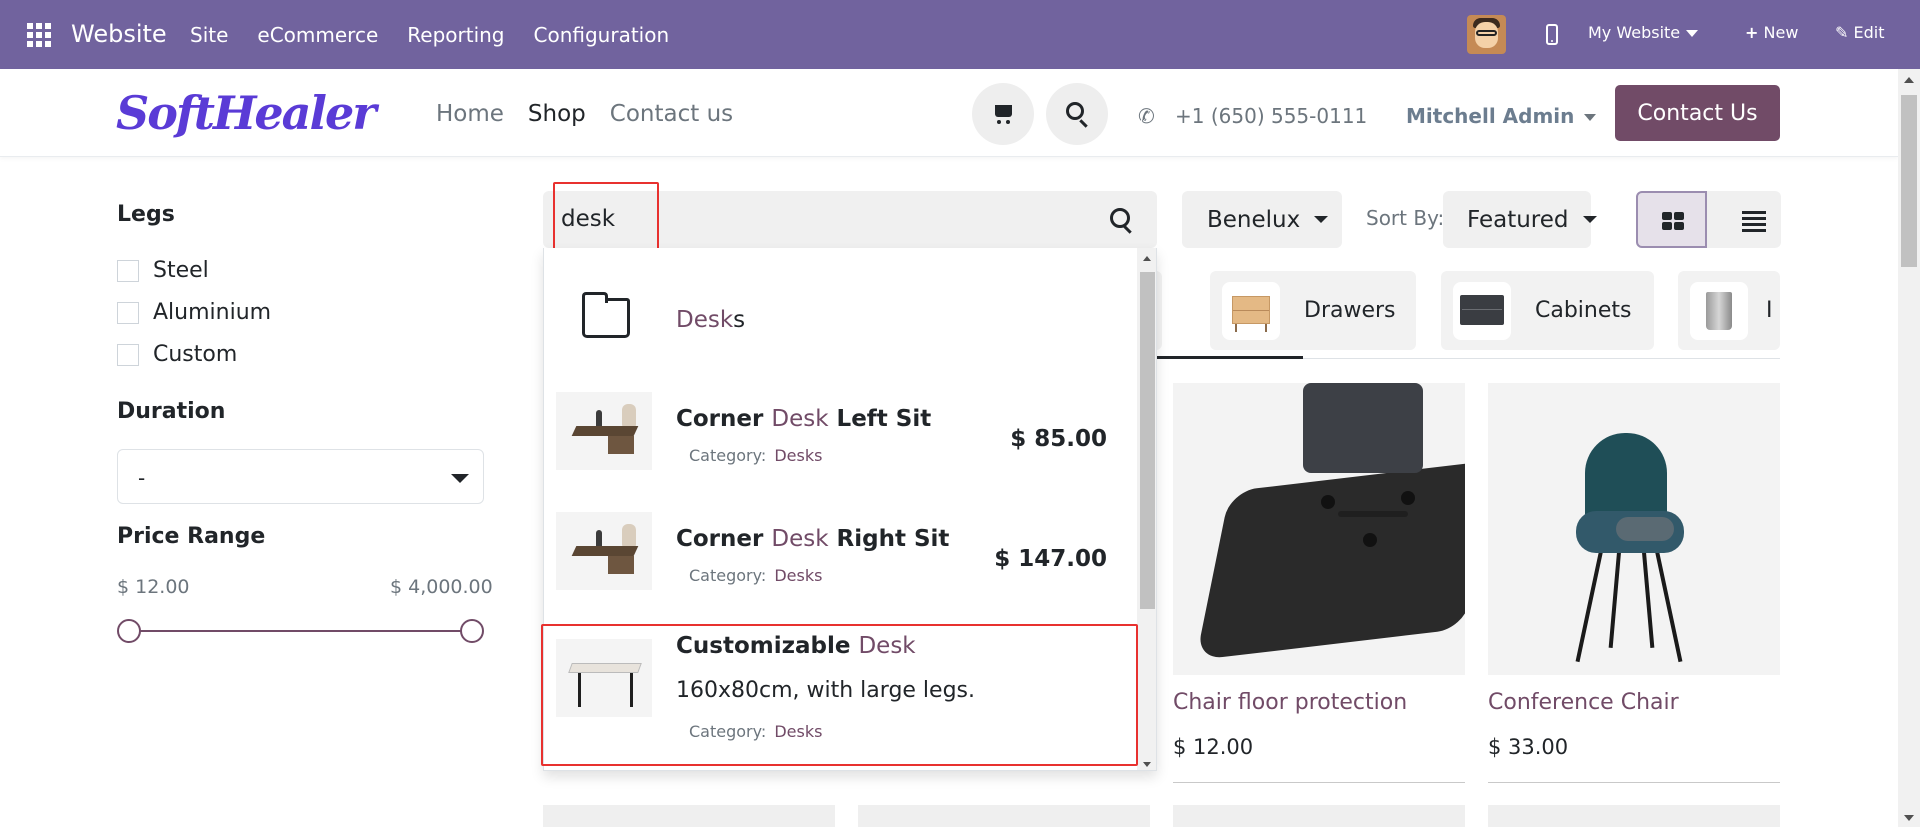  What do you see at coordinates (1003, 114) in the screenshot?
I see `cart-button` at bounding box center [1003, 114].